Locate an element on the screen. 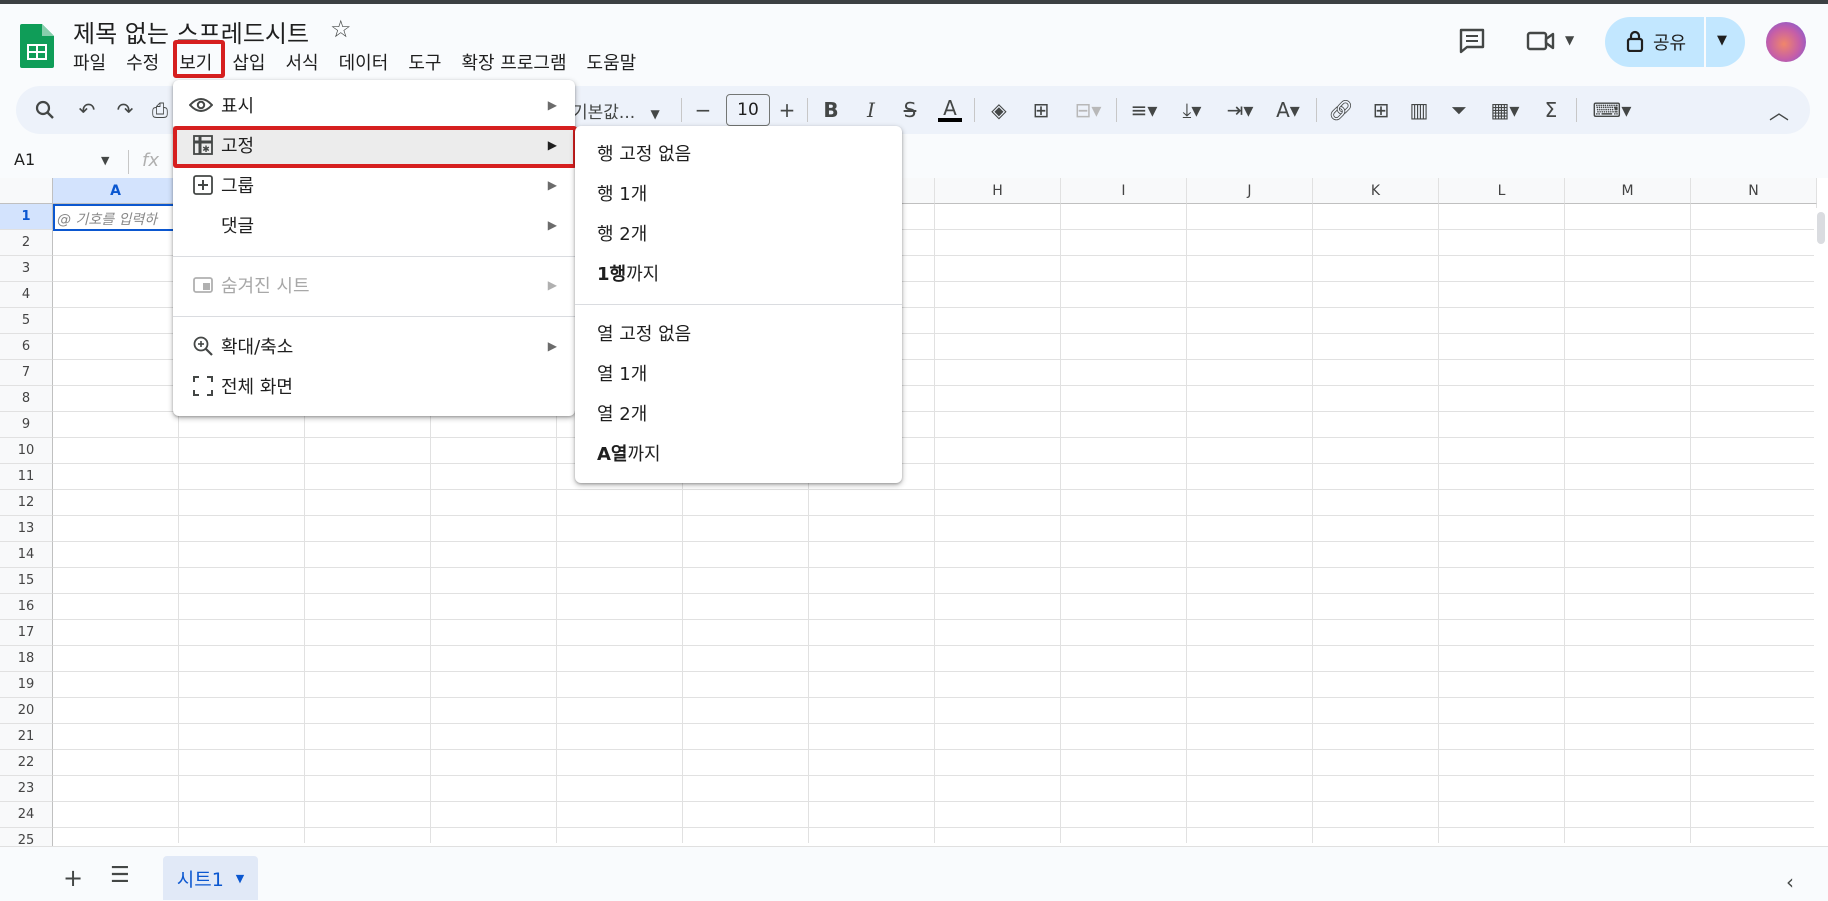 The width and height of the screenshot is (1828, 901). font-size-input: 10 is located at coordinates (748, 110).